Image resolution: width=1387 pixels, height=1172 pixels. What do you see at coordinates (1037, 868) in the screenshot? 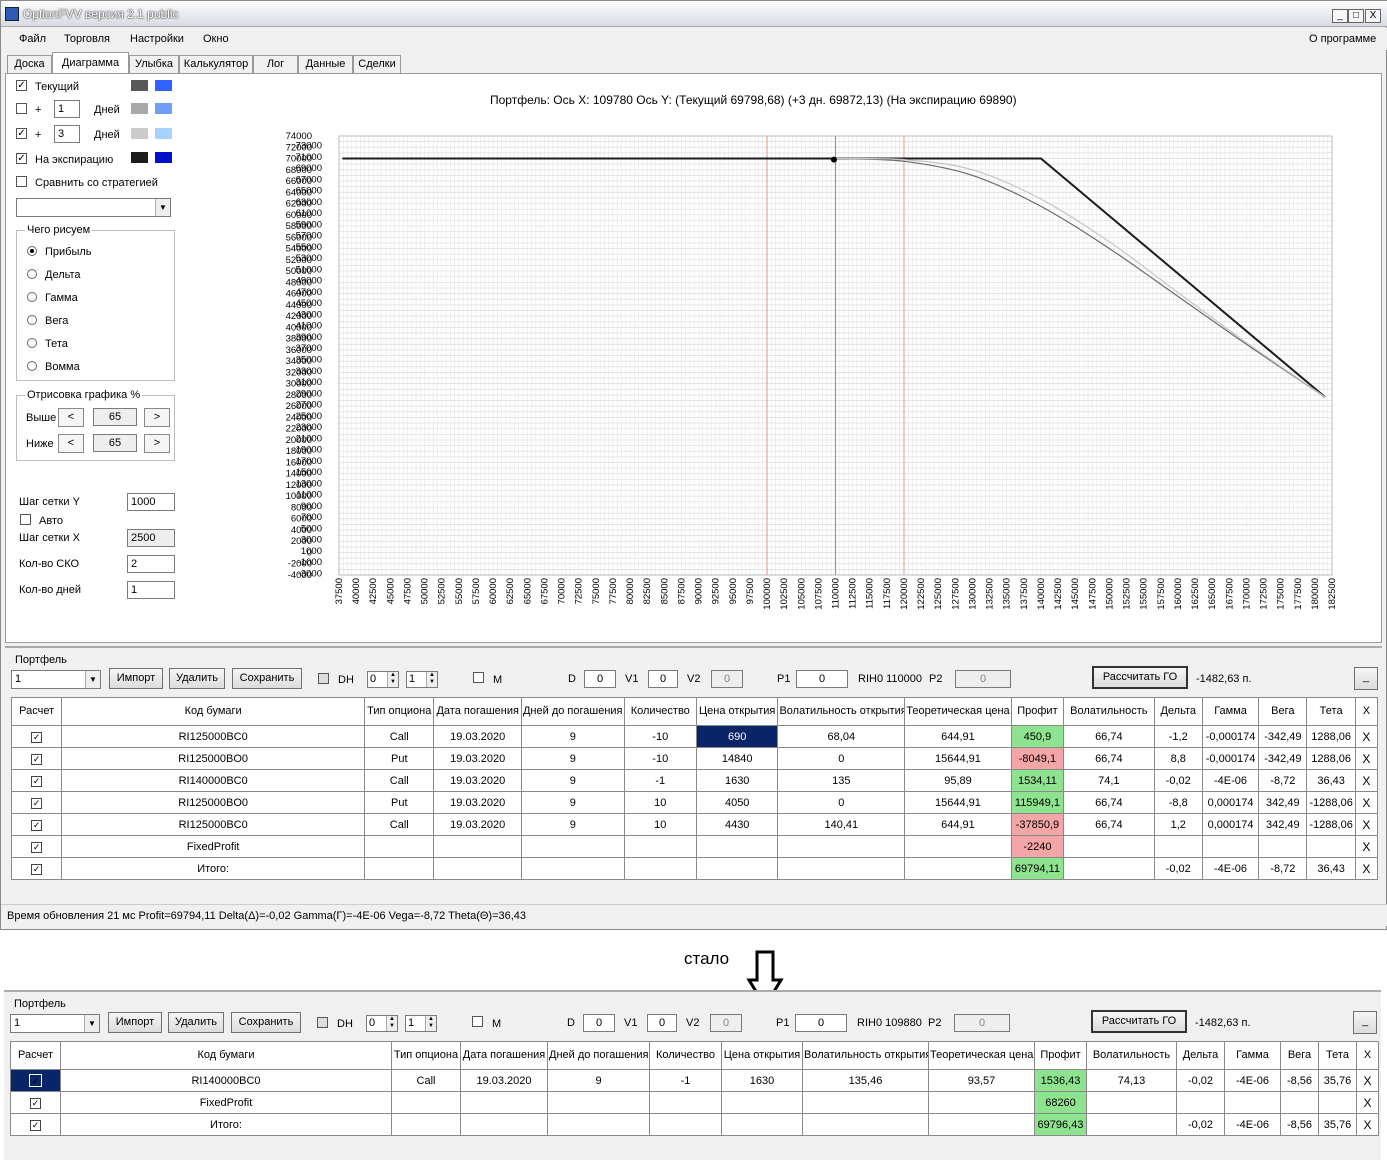
I see `table-cell: 69794,11` at bounding box center [1037, 868].